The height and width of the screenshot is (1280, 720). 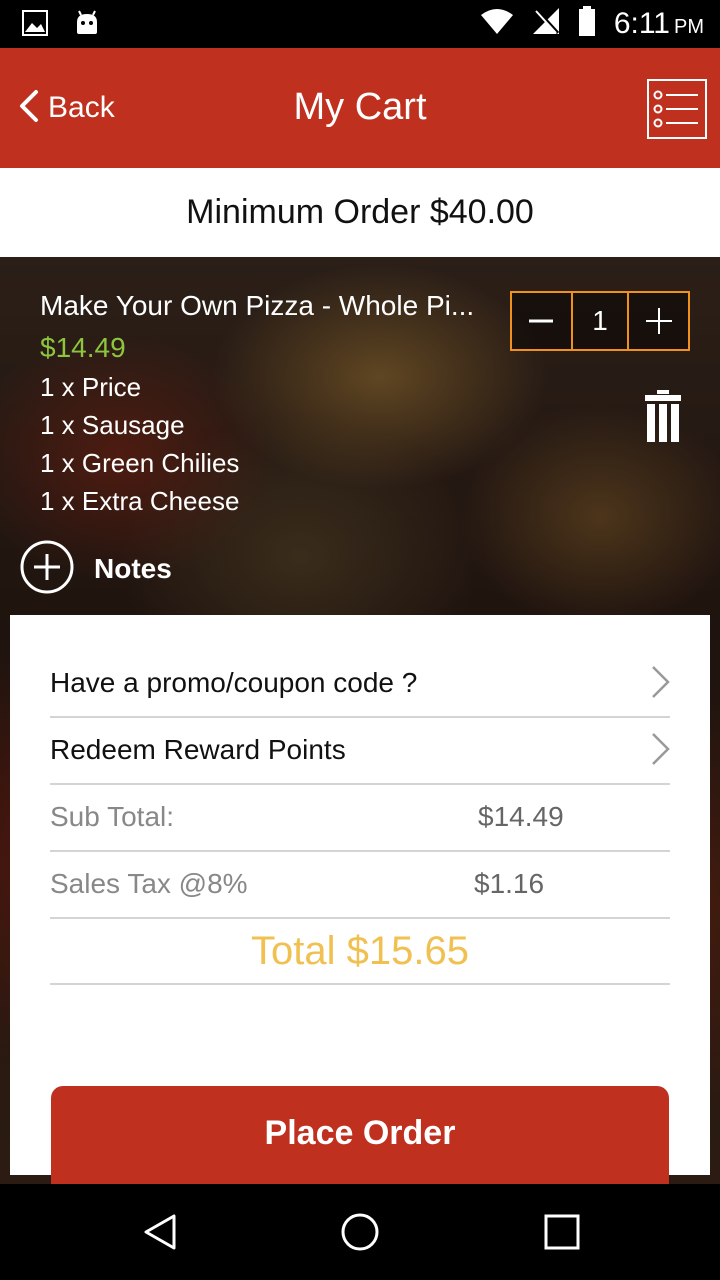 What do you see at coordinates (360, 24) in the screenshot?
I see `status-bar: 6:11 PM` at bounding box center [360, 24].